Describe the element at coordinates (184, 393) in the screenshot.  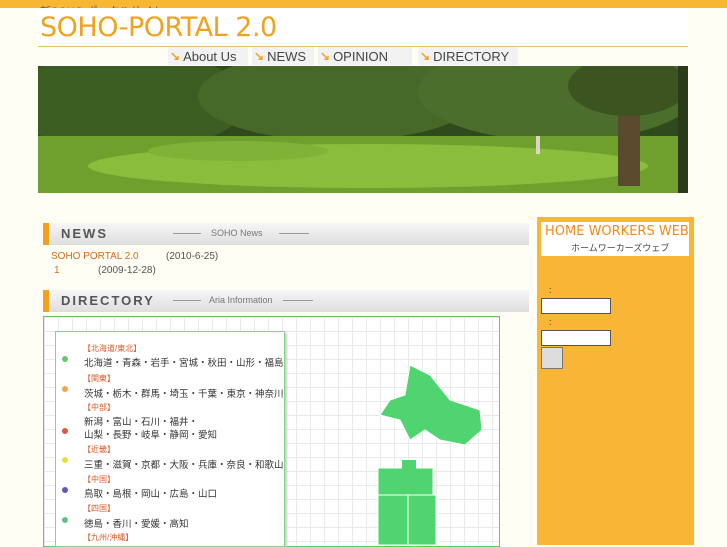
I see `region-prefectures: 茨城・栃木・群馬・埼玉・千葉・東京・神奈川` at that location.